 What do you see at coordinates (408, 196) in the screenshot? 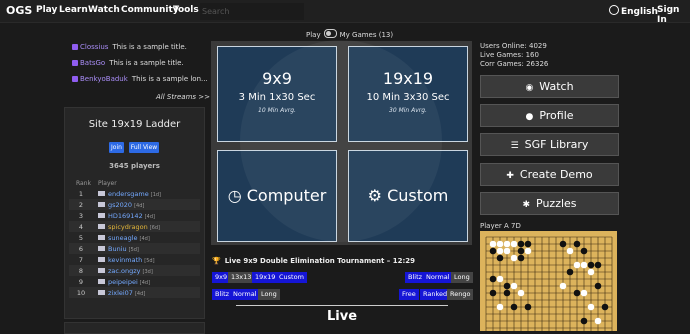
I see `custom-game-button: ⚙ Custom` at bounding box center [408, 196].